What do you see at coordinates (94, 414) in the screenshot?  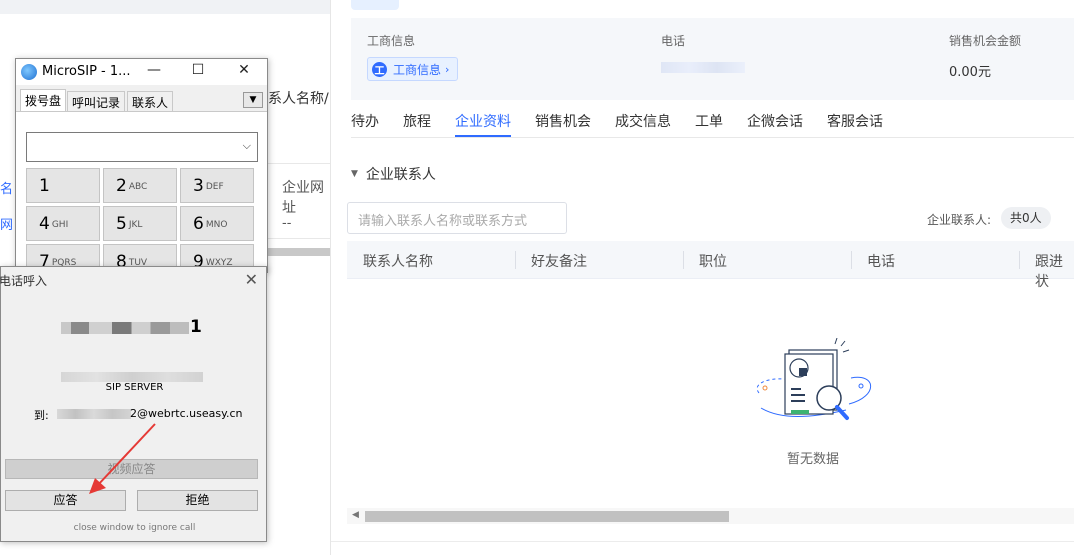 I see `to-address-redacted` at bounding box center [94, 414].